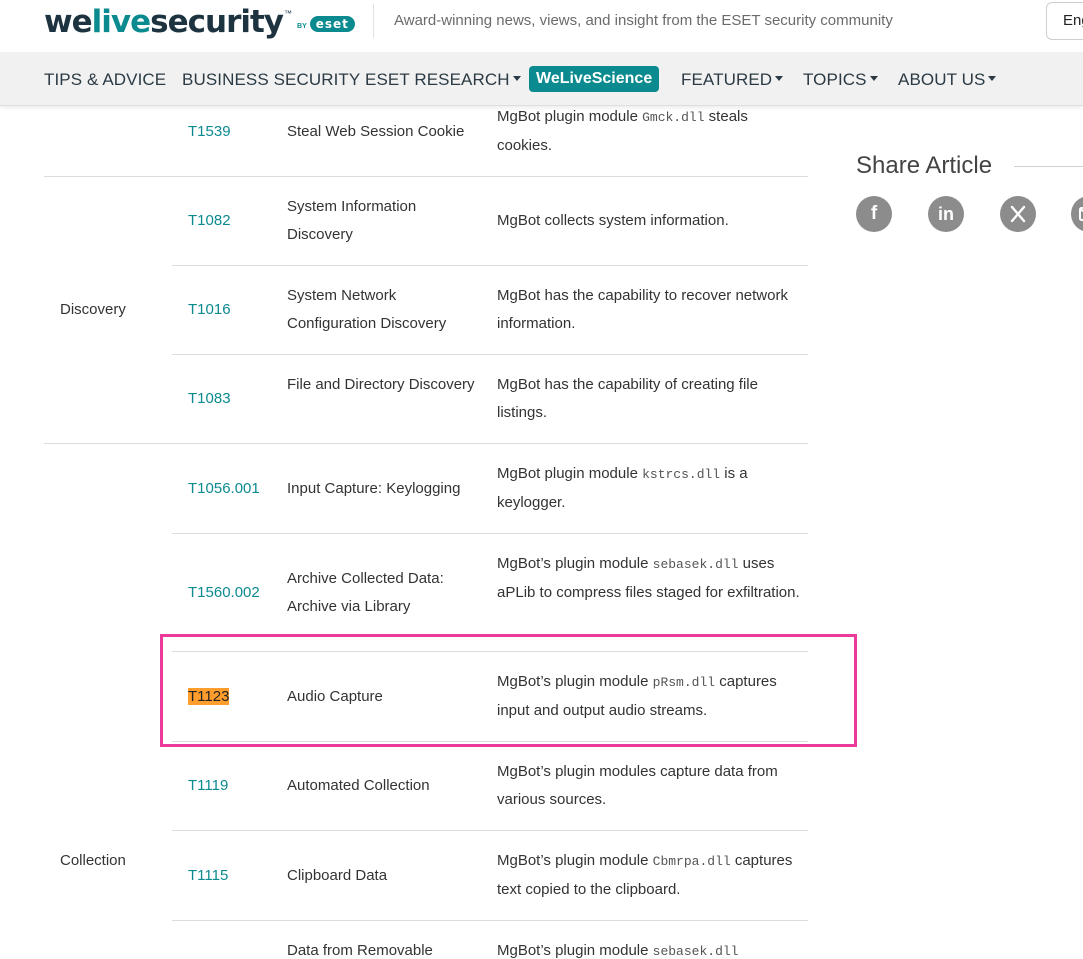 Image resolution: width=1083 pixels, height=959 pixels. I want to click on technique-id-link: T1083, so click(209, 399).